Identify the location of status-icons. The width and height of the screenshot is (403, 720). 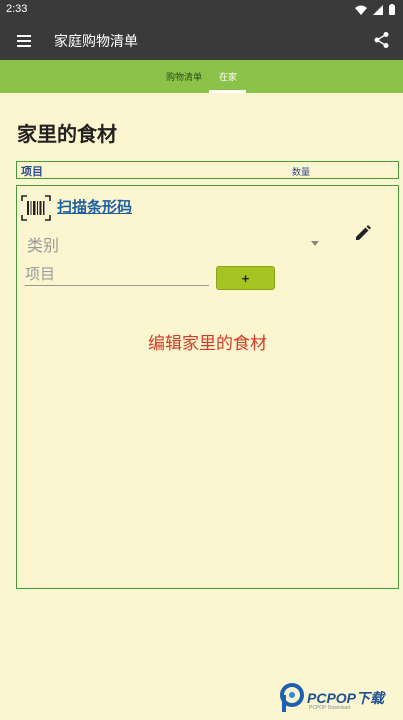
(375, 9).